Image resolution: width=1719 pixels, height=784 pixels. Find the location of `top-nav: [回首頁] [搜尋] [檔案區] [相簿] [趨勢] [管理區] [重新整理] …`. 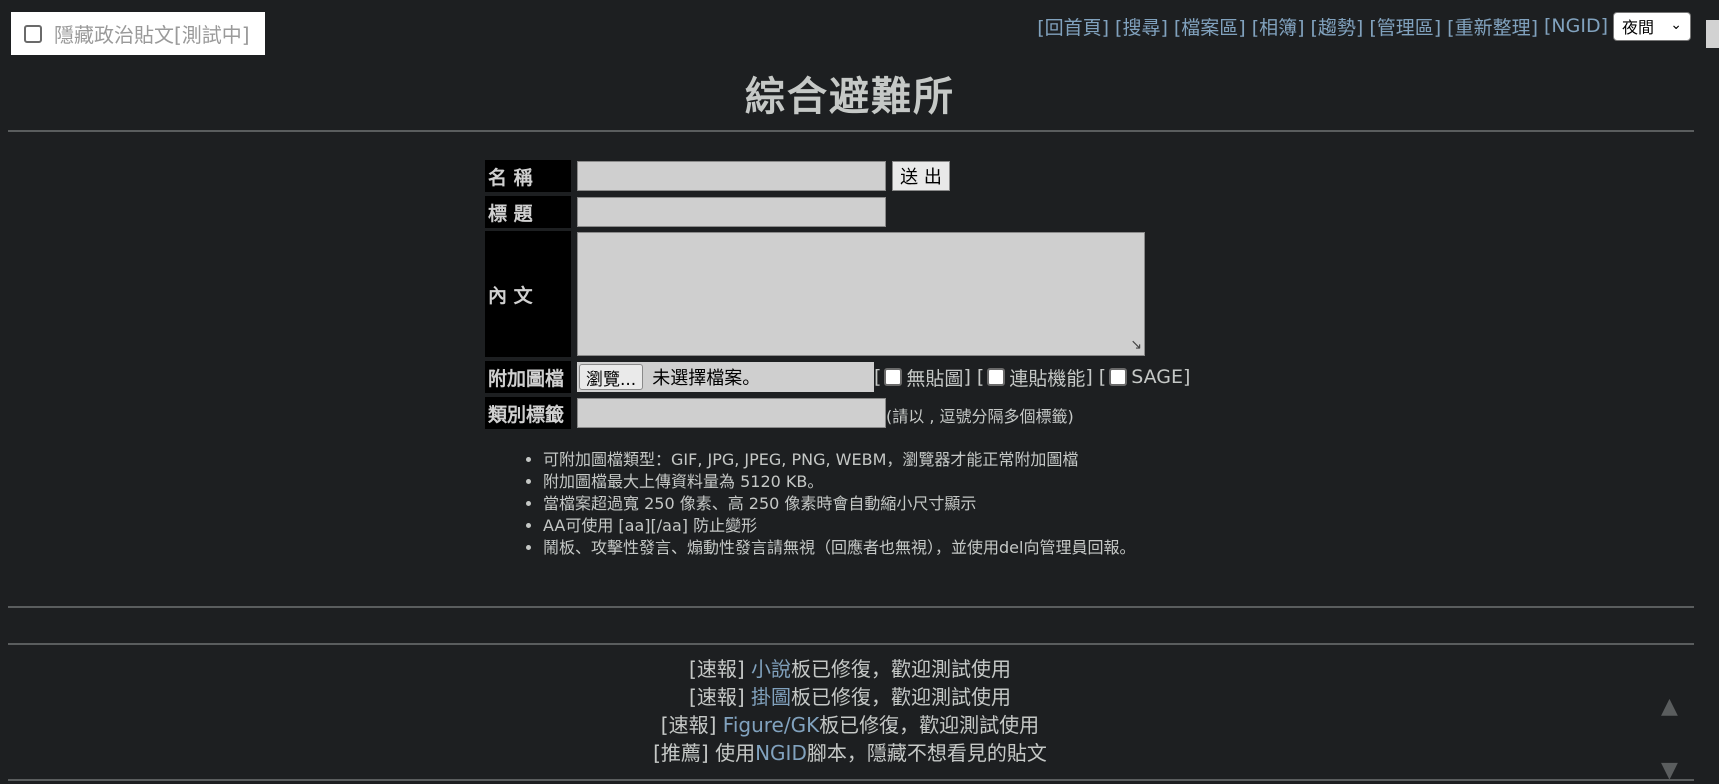

top-nav: [回首頁] [搜尋] [檔案區] [相簿] [趨勢] [管理區] [重新整理] … is located at coordinates (1364, 26).